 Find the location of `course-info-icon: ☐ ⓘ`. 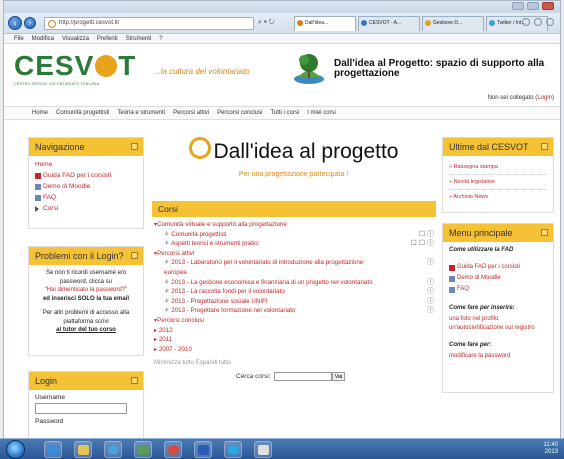

course-info-icon: ☐ ⓘ is located at coordinates (426, 235).